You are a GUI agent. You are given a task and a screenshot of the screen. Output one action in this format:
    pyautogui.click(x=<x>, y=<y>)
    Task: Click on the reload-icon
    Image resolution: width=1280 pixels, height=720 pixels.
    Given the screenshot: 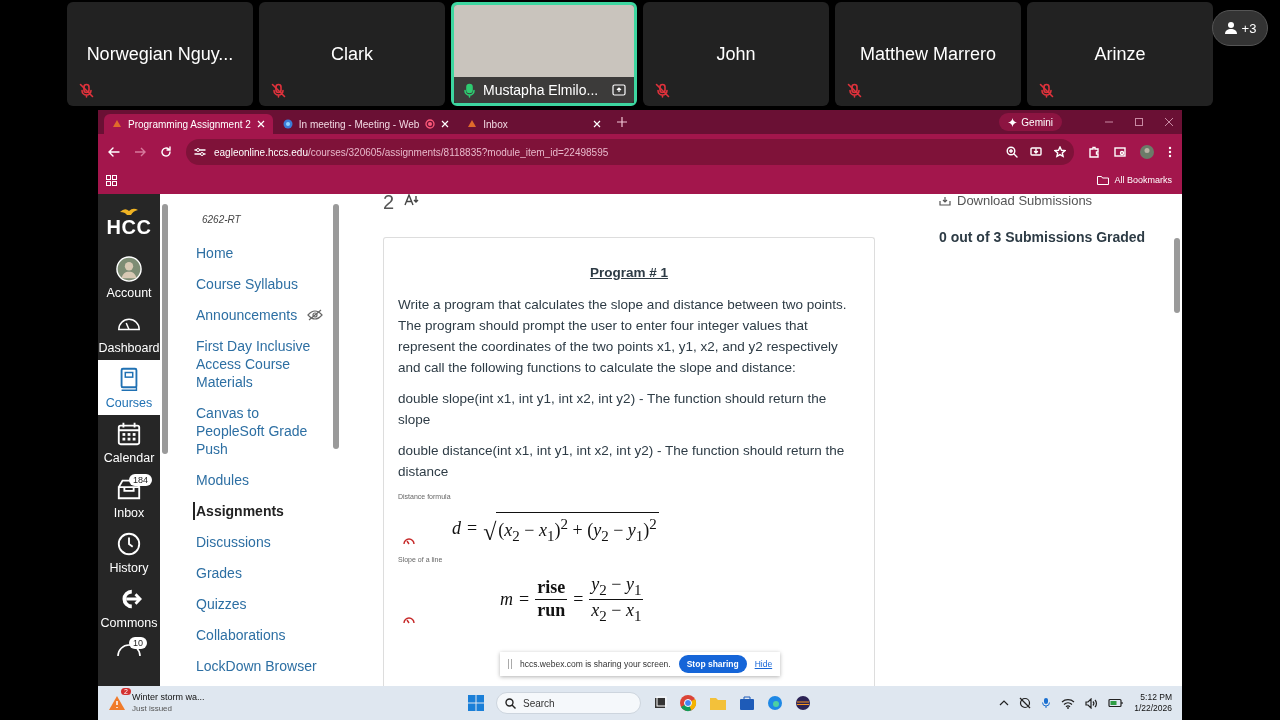 What is the action you would take?
    pyautogui.click(x=166, y=152)
    